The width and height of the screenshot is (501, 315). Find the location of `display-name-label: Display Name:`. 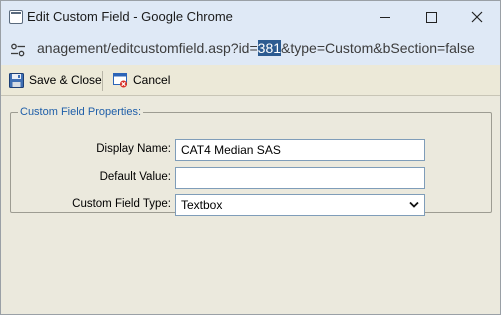

display-name-label: Display Name: is located at coordinates (133, 149).